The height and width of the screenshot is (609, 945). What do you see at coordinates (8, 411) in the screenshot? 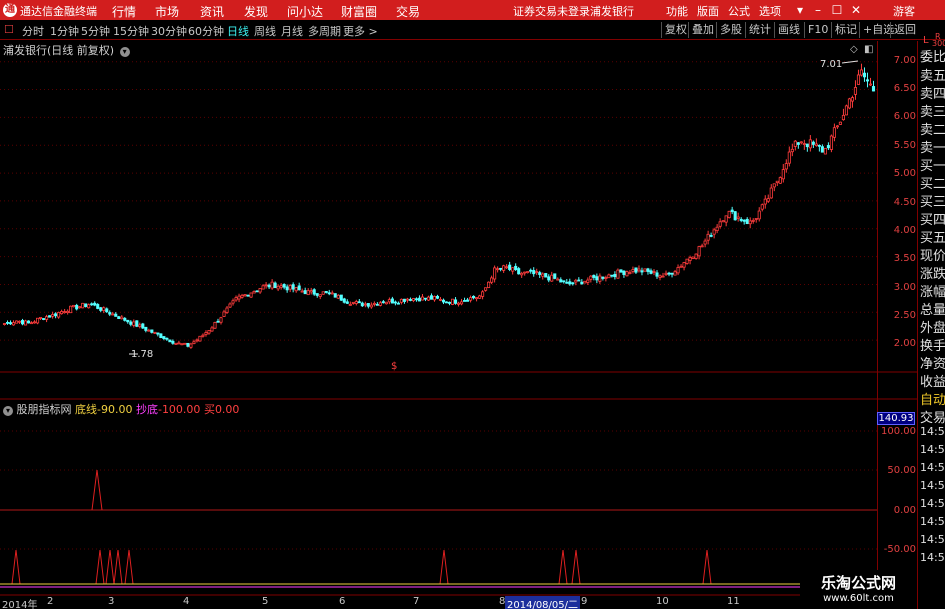
I see `indicator-dropdown-icon: ▾` at bounding box center [8, 411].